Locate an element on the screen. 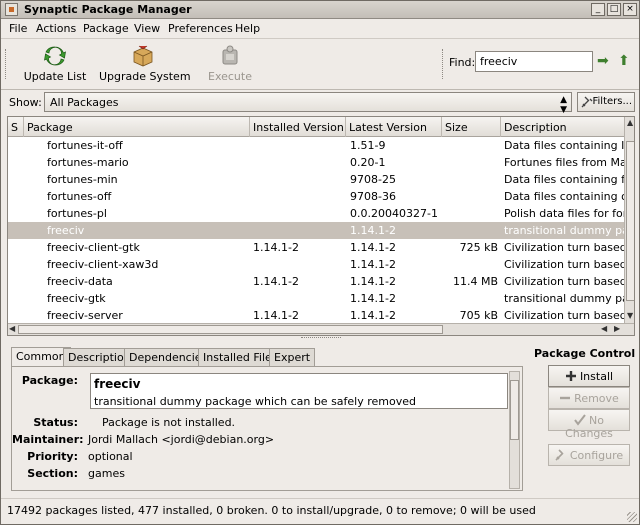 This screenshot has height=525, width=640. maintainer-value: Jordi Mallach <jordi@debian.org> is located at coordinates (181, 439).